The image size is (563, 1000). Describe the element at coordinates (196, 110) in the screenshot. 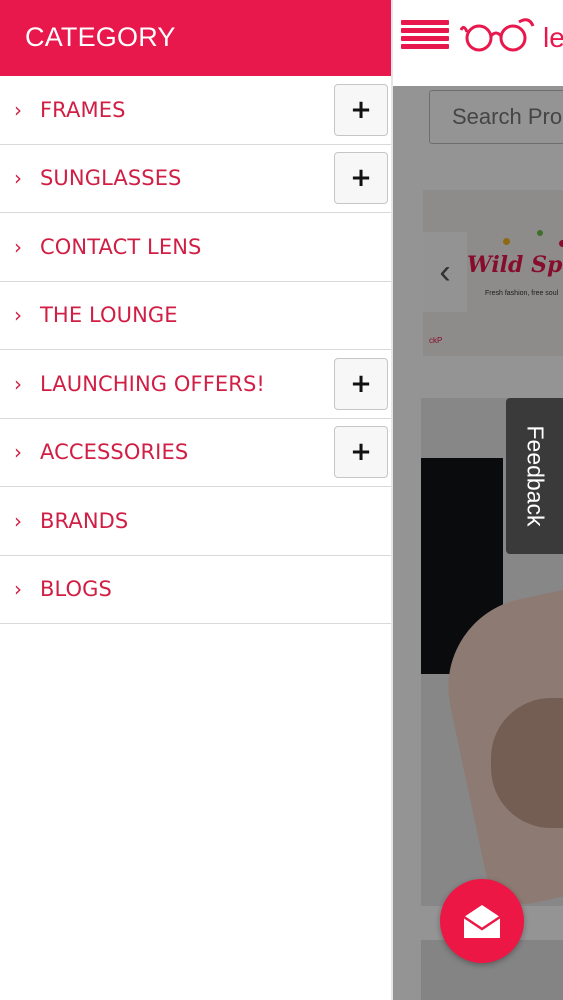

I see `category-item-frames: › FRAMES +` at that location.